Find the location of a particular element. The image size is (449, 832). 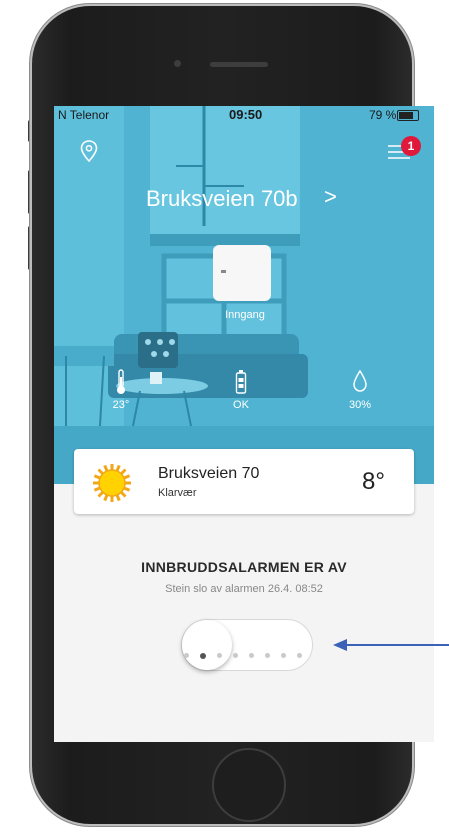

toggle-knob is located at coordinates (207, 645).